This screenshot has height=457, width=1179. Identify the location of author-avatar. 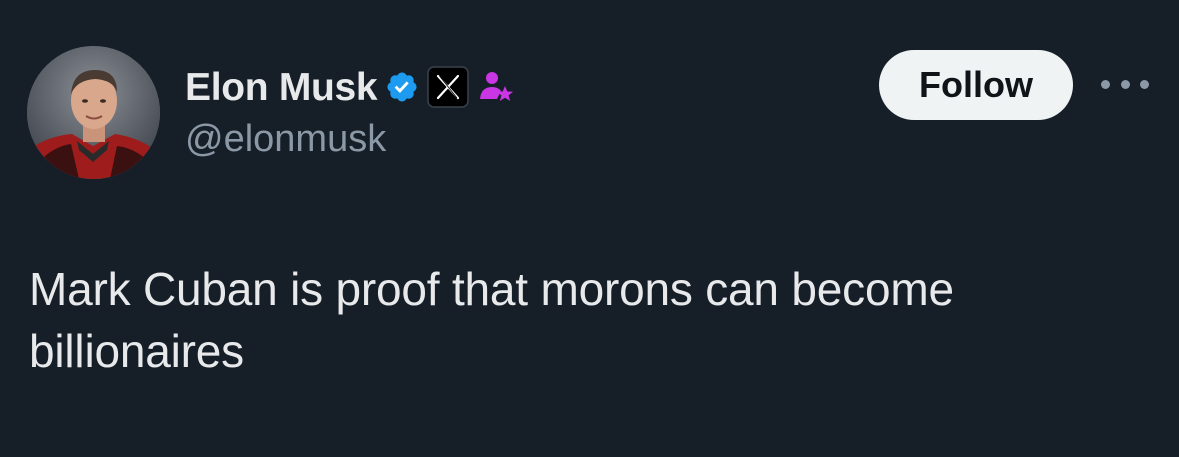
(93, 112).